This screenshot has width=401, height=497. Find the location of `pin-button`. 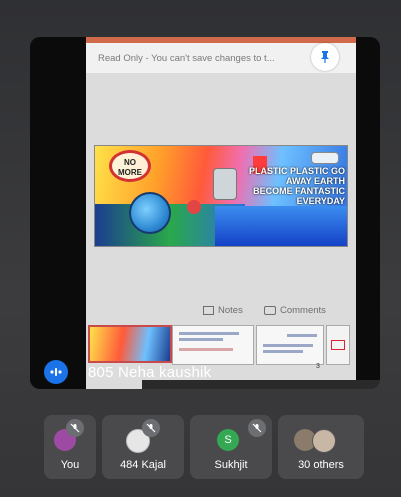

pin-button is located at coordinates (325, 57).